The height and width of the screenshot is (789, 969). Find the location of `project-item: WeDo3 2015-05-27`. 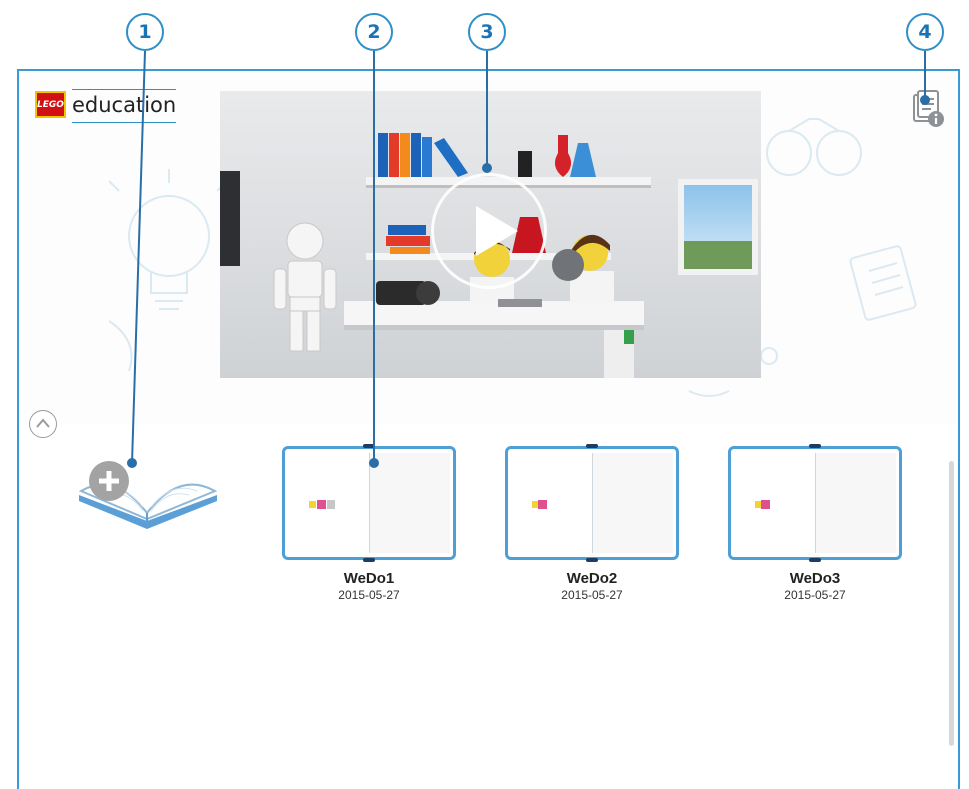

project-item: WeDo3 2015-05-27 is located at coordinates (815, 523).